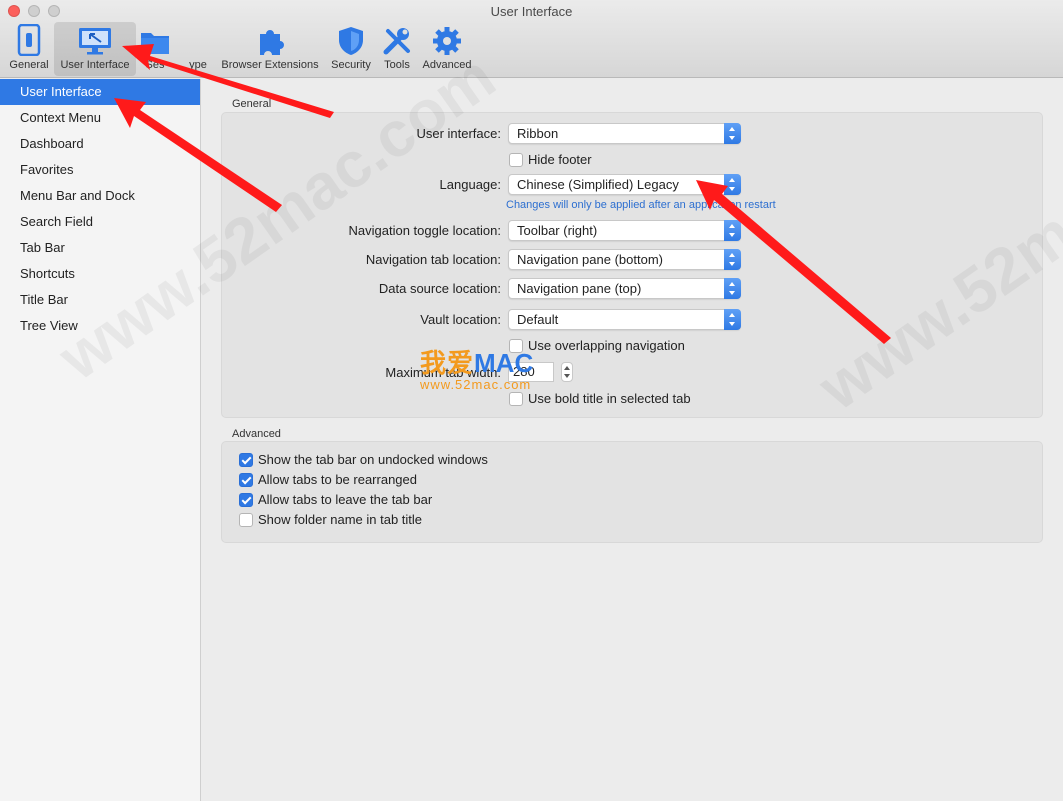 Image resolution: width=1063 pixels, height=801 pixels. I want to click on toolbar-user-interface: User Interface, so click(95, 49).